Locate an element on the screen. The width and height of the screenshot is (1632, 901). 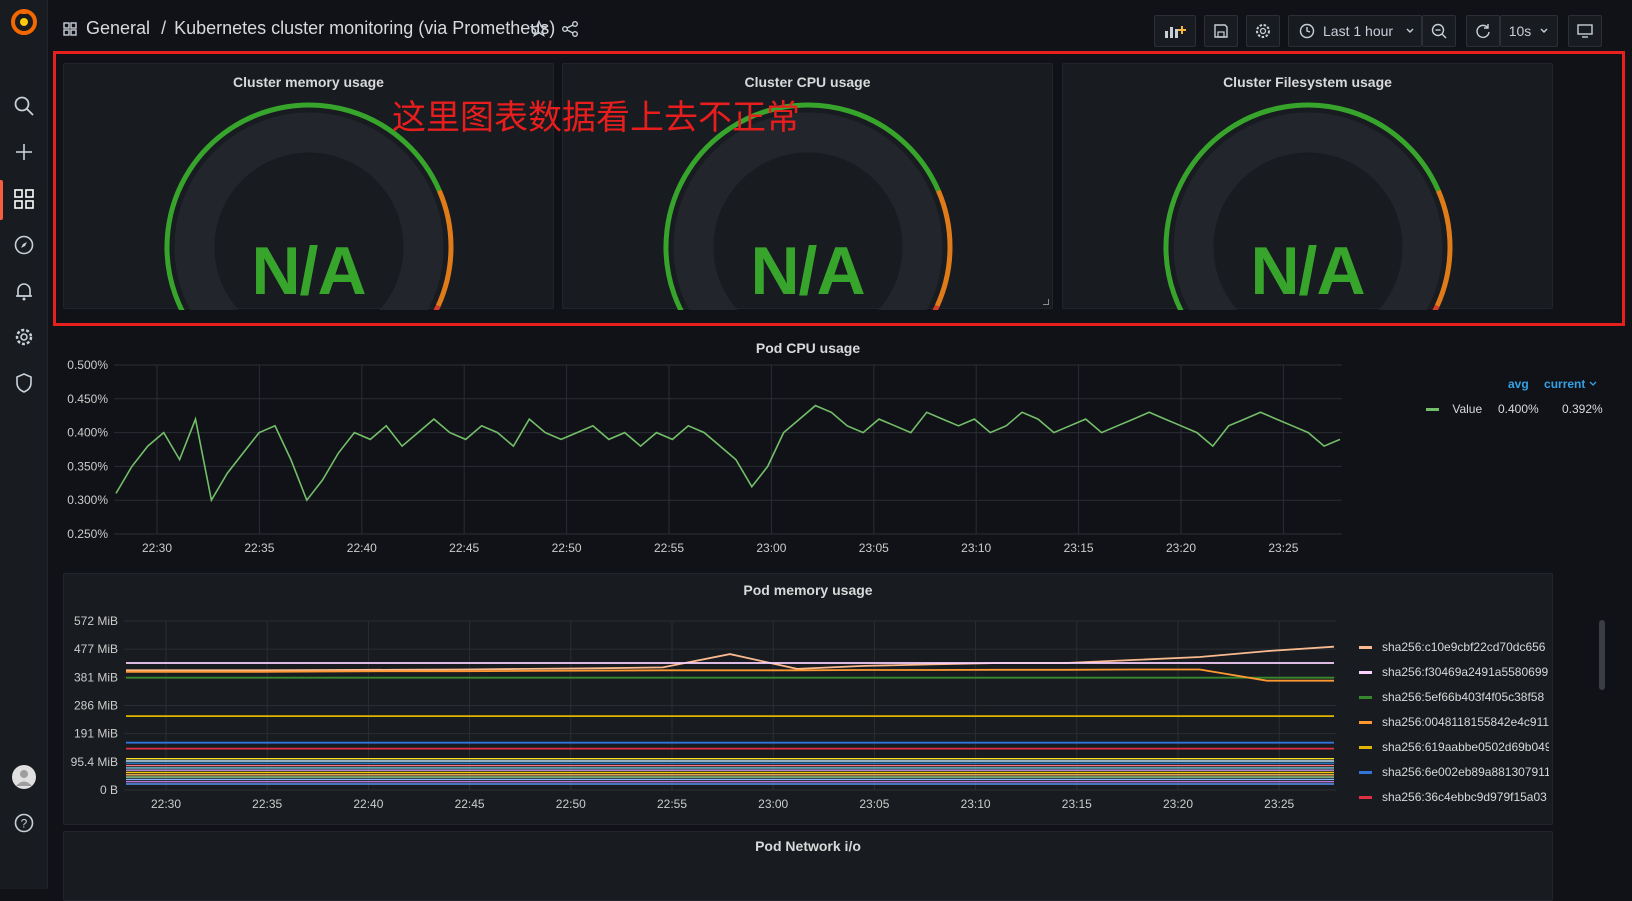
star-icon is located at coordinates (539, 31).